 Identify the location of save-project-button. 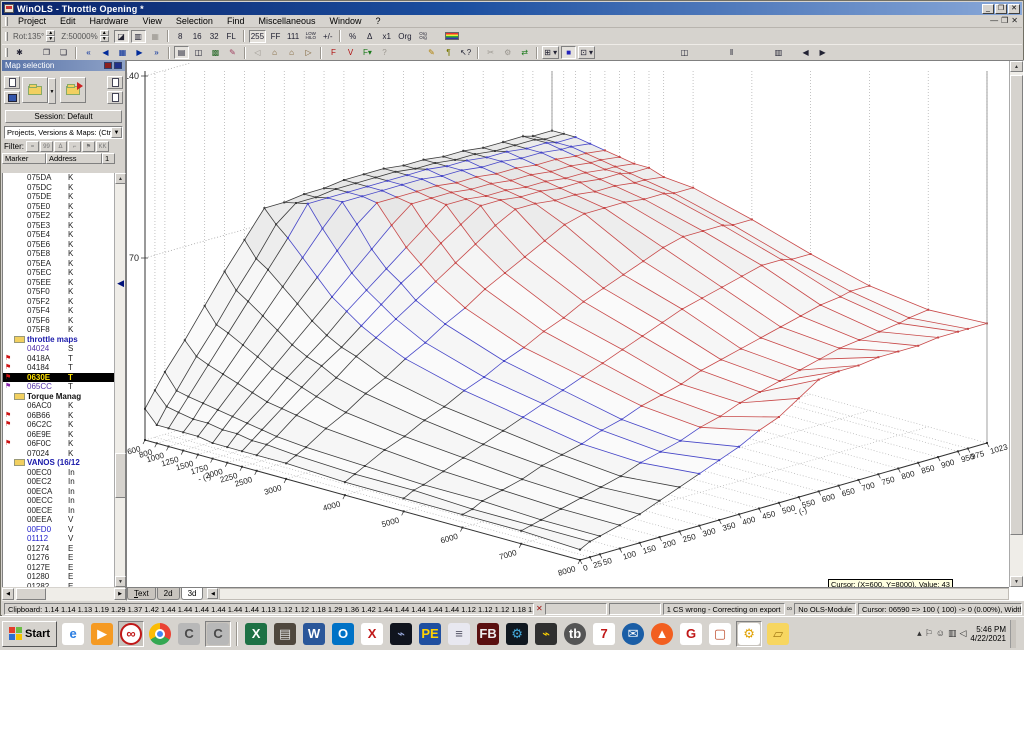
(12, 97).